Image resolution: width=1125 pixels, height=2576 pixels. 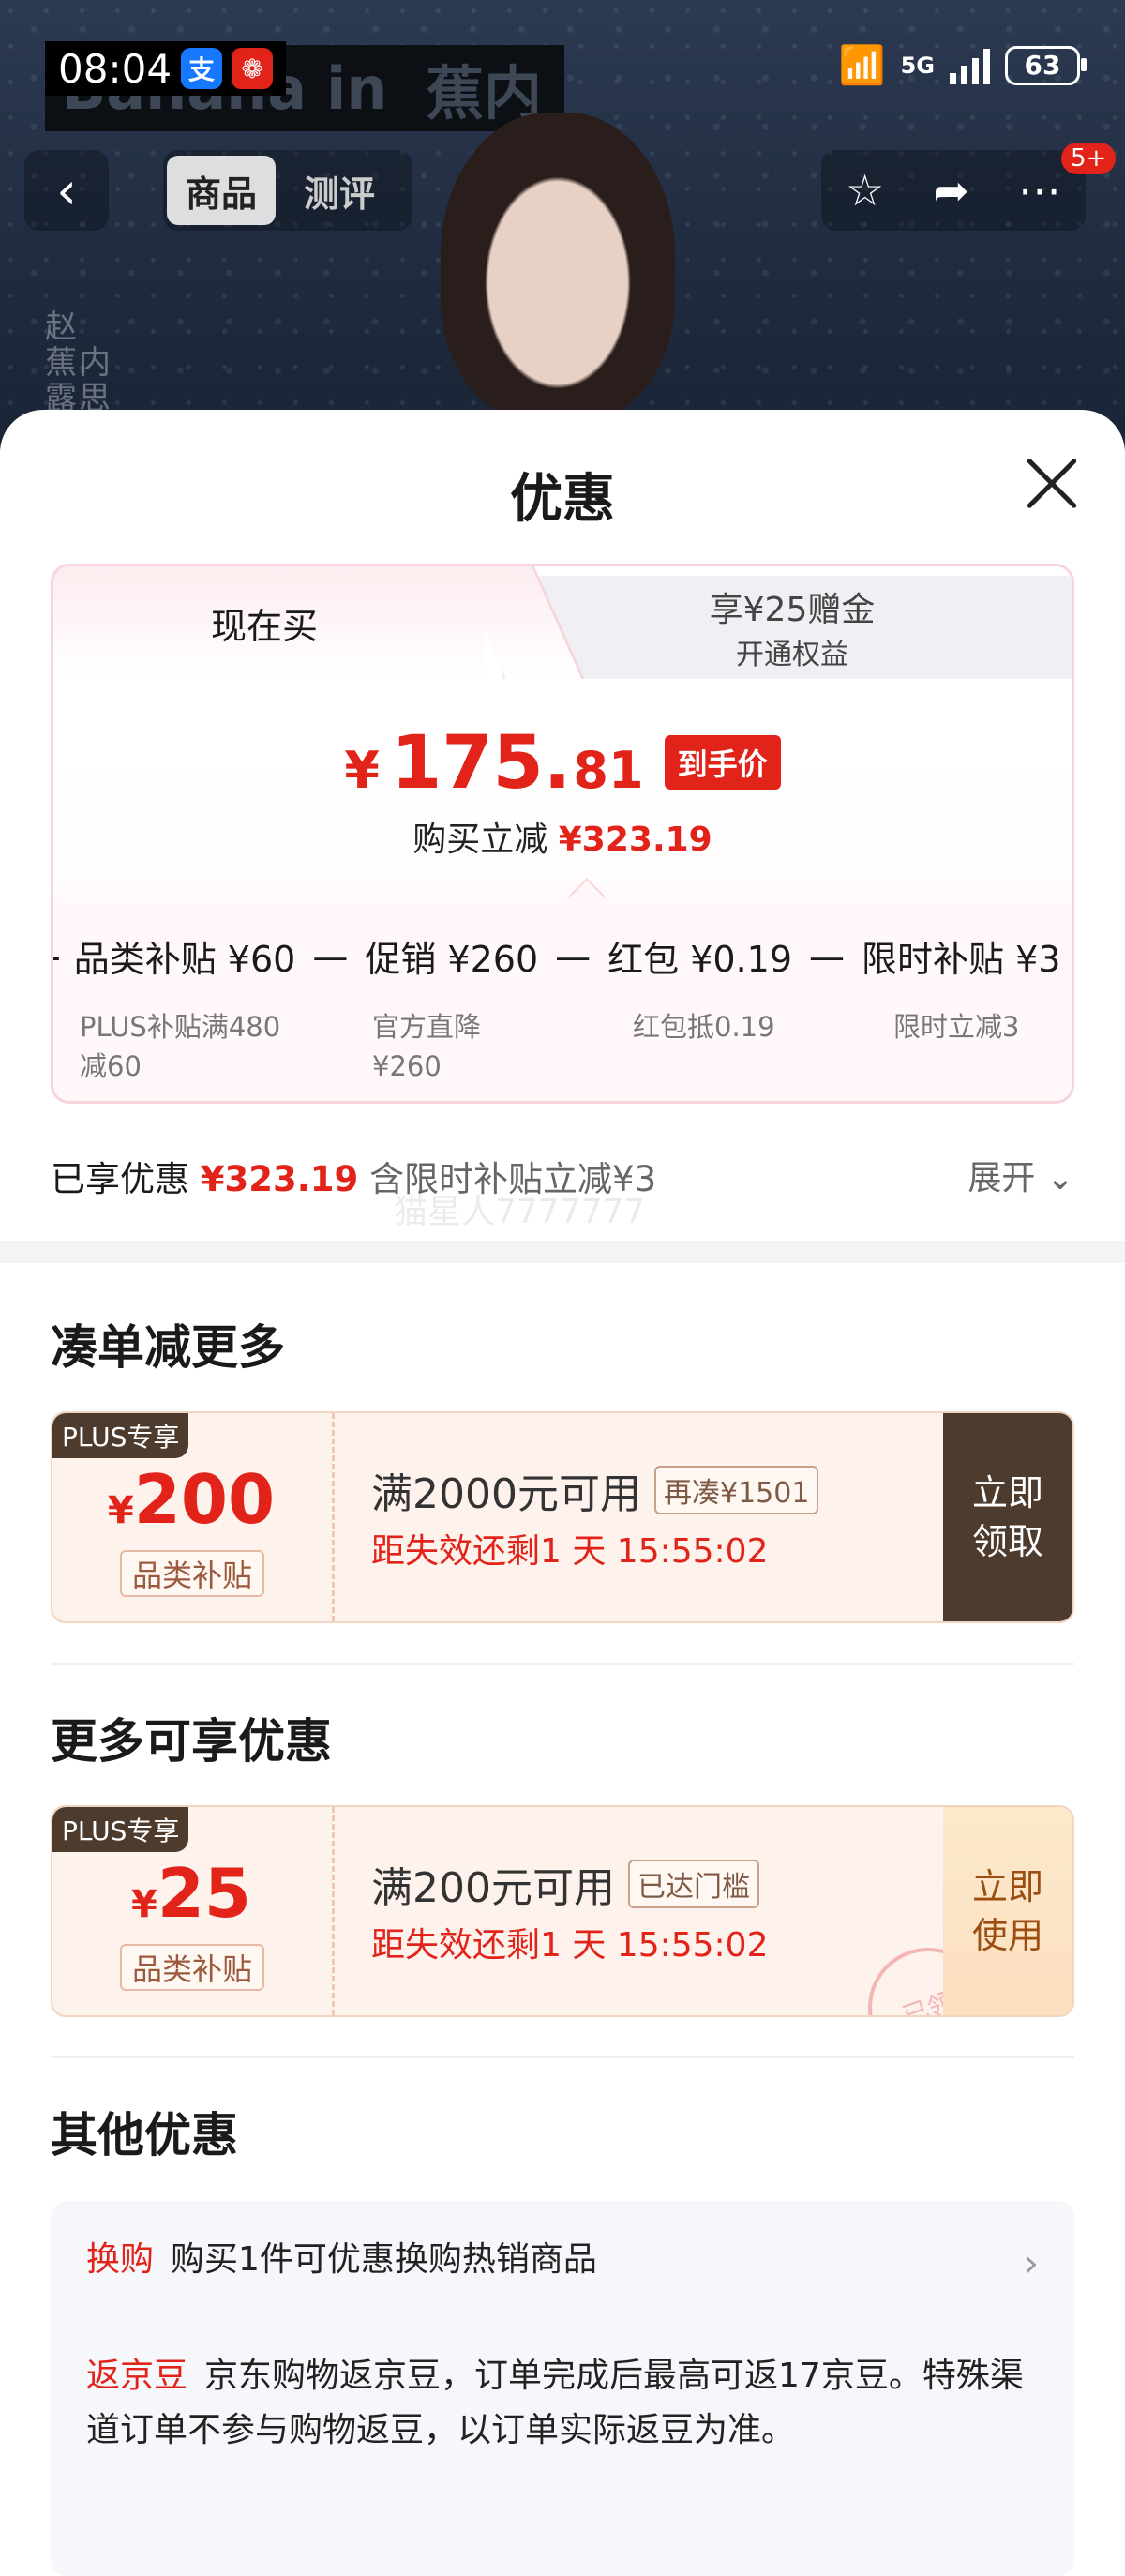 I want to click on coupon-value: 200, so click(x=204, y=1499).